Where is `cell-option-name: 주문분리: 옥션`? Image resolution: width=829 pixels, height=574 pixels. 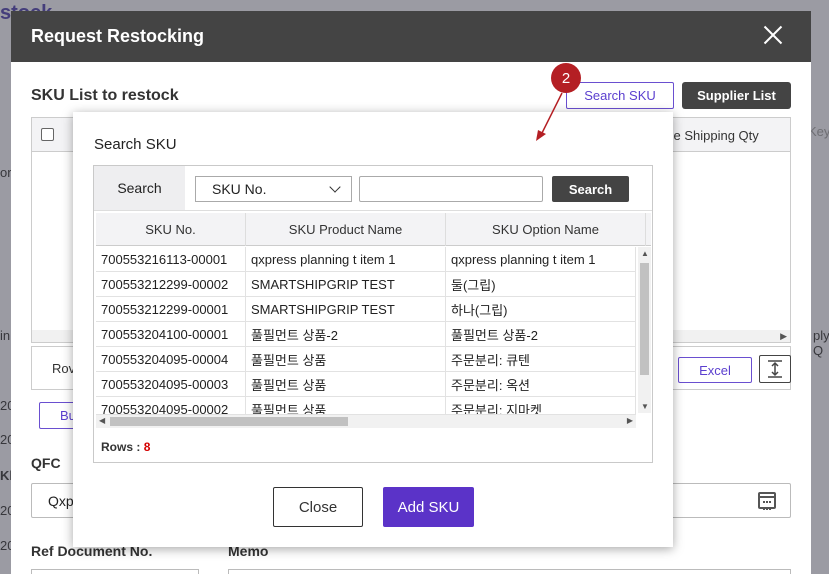
cell-option-name: 주문분리: 옥션 is located at coordinates (541, 384).